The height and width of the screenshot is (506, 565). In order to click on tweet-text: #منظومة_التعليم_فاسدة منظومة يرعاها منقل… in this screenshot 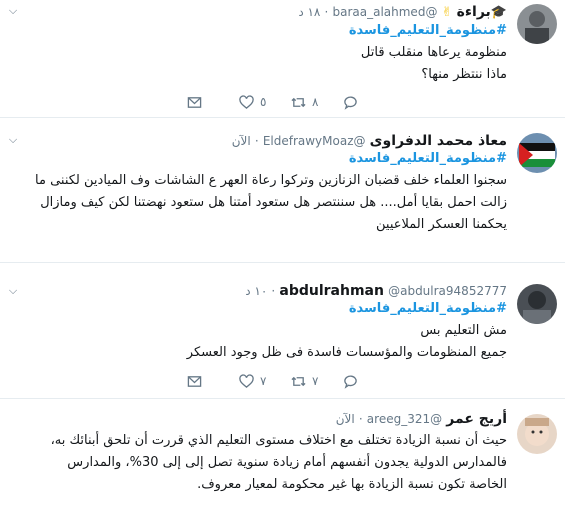, I will do `click(258, 53)`.